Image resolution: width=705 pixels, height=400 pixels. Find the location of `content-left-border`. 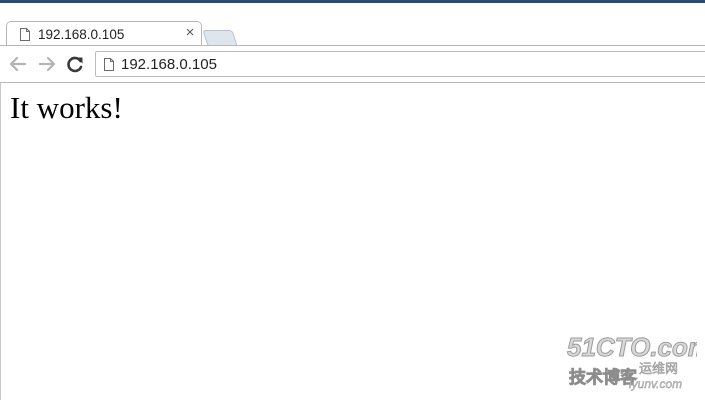

content-left-border is located at coordinates (0, 241).